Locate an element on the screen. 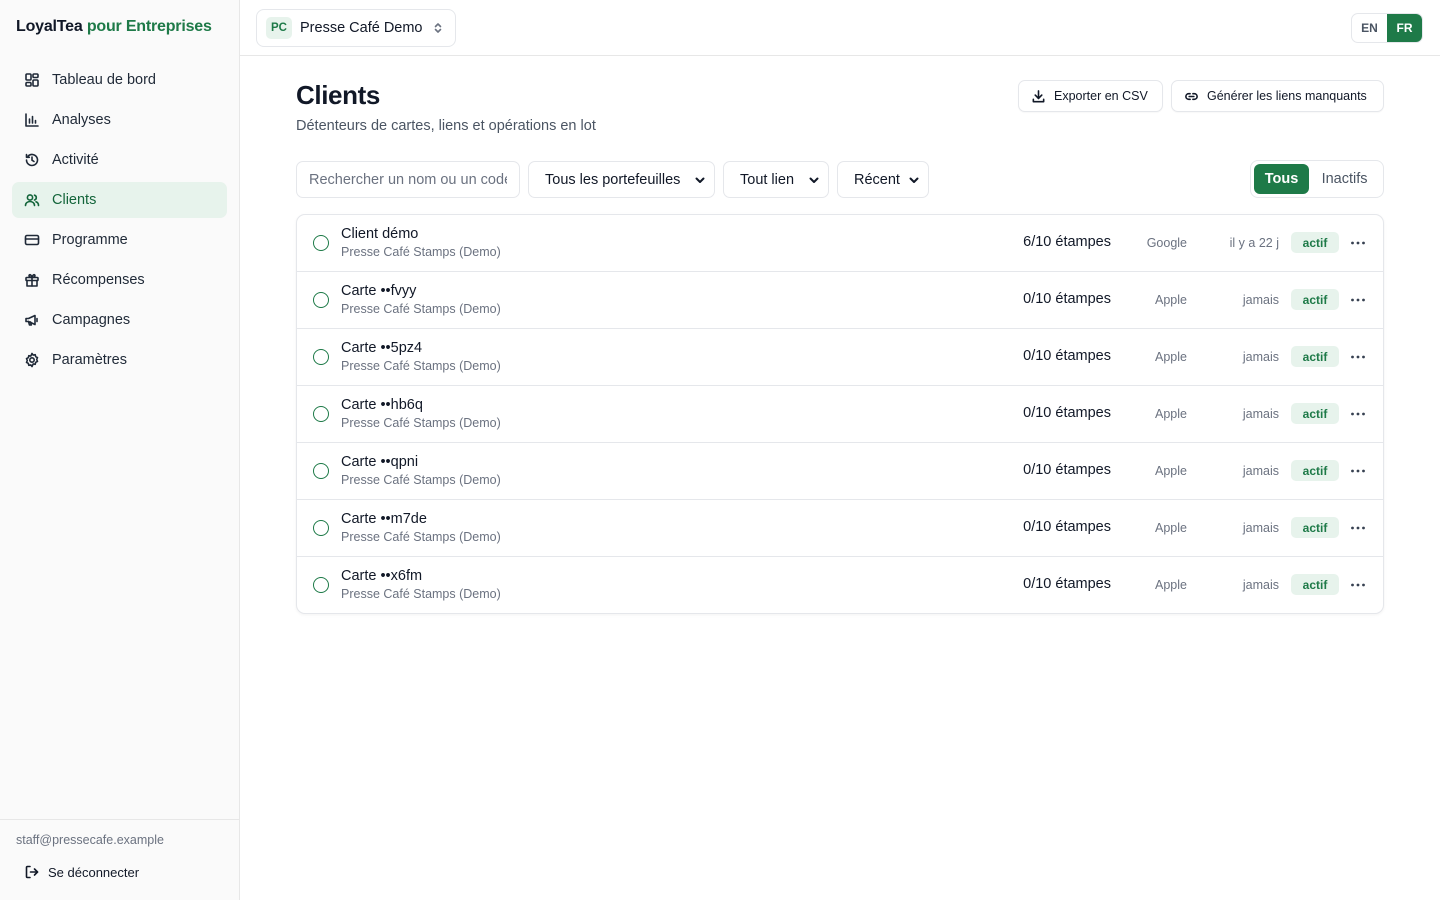 Image resolution: width=1440 pixels, height=900 pixels. link-icon is located at coordinates (1191, 96).